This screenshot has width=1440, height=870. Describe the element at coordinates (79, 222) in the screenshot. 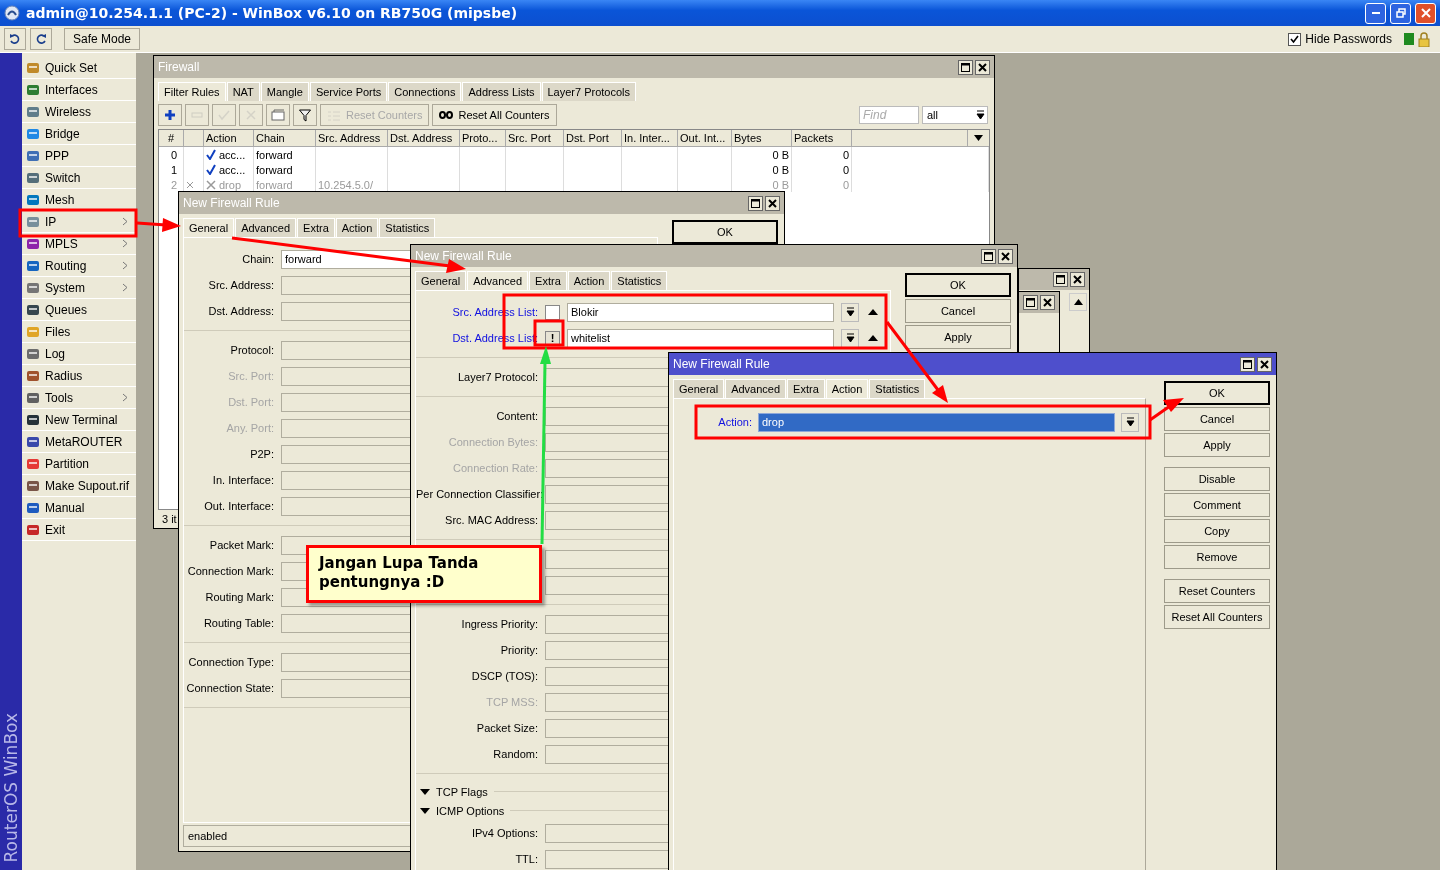

I see `sidebar-item: IP` at that location.